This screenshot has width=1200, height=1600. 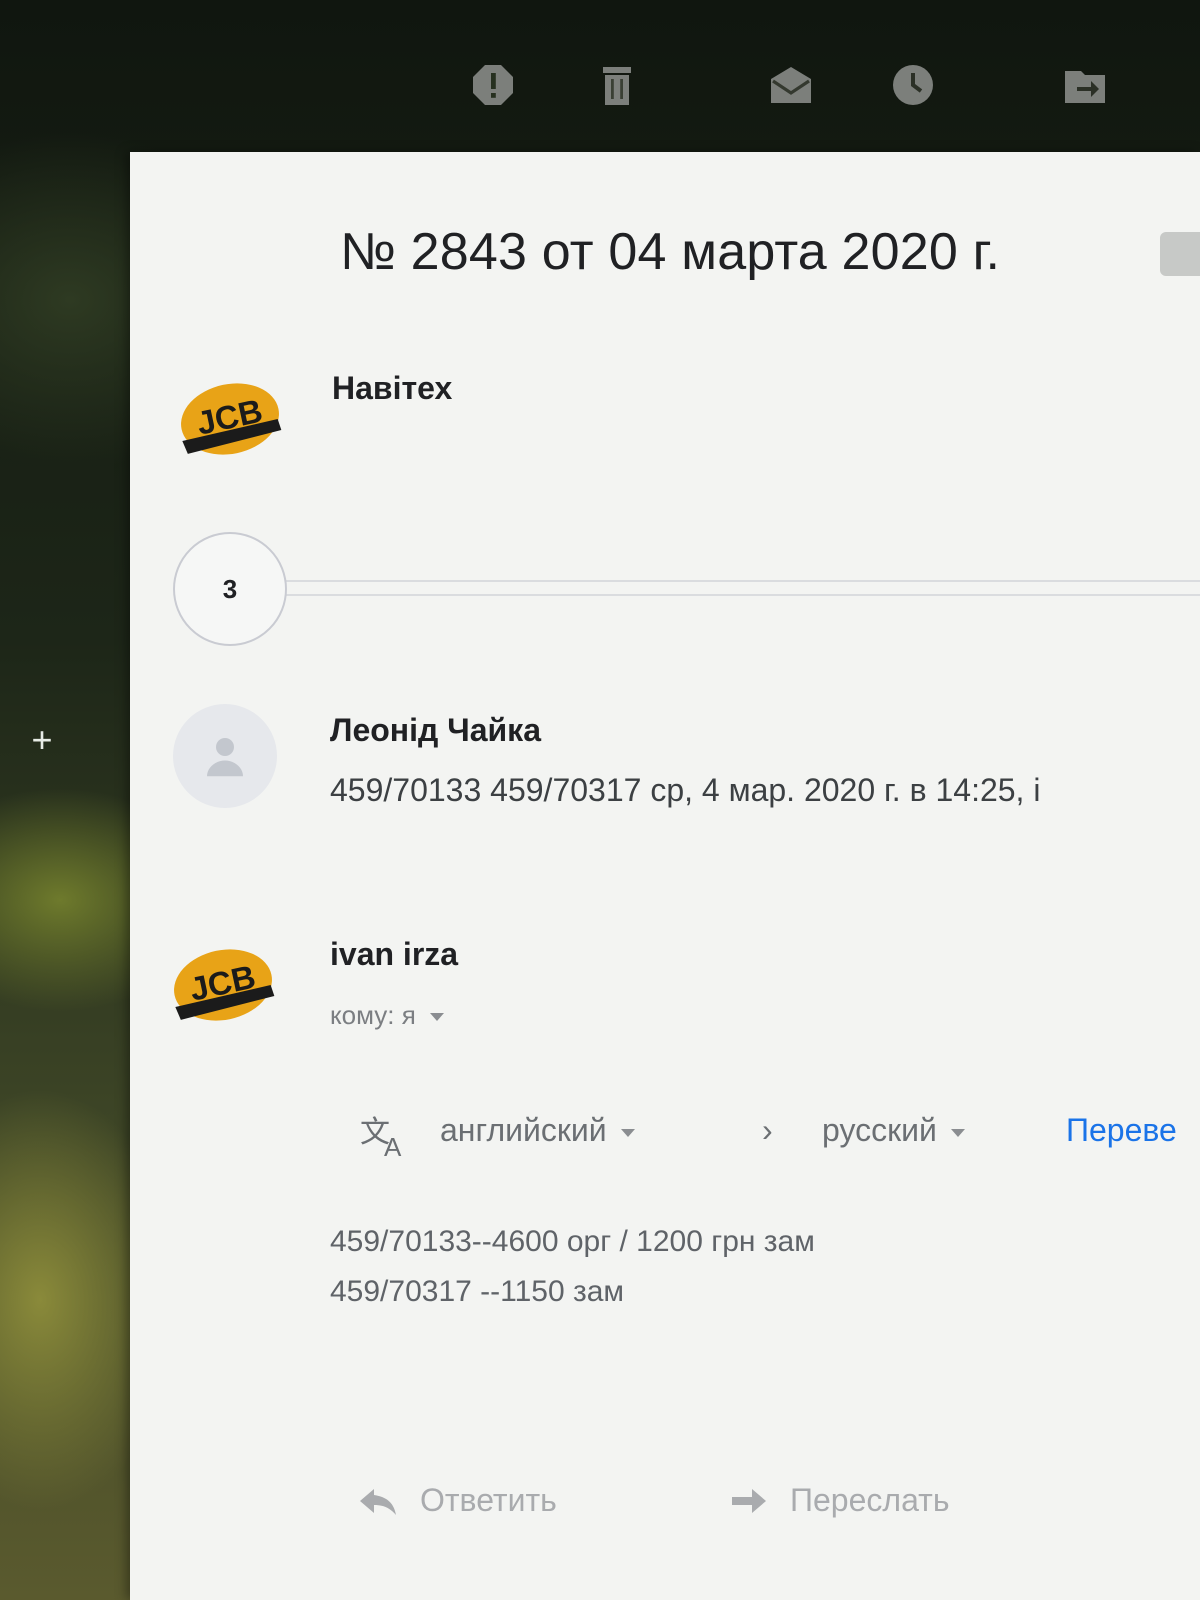 I want to click on sender-name: Навітех, so click(x=392, y=388).